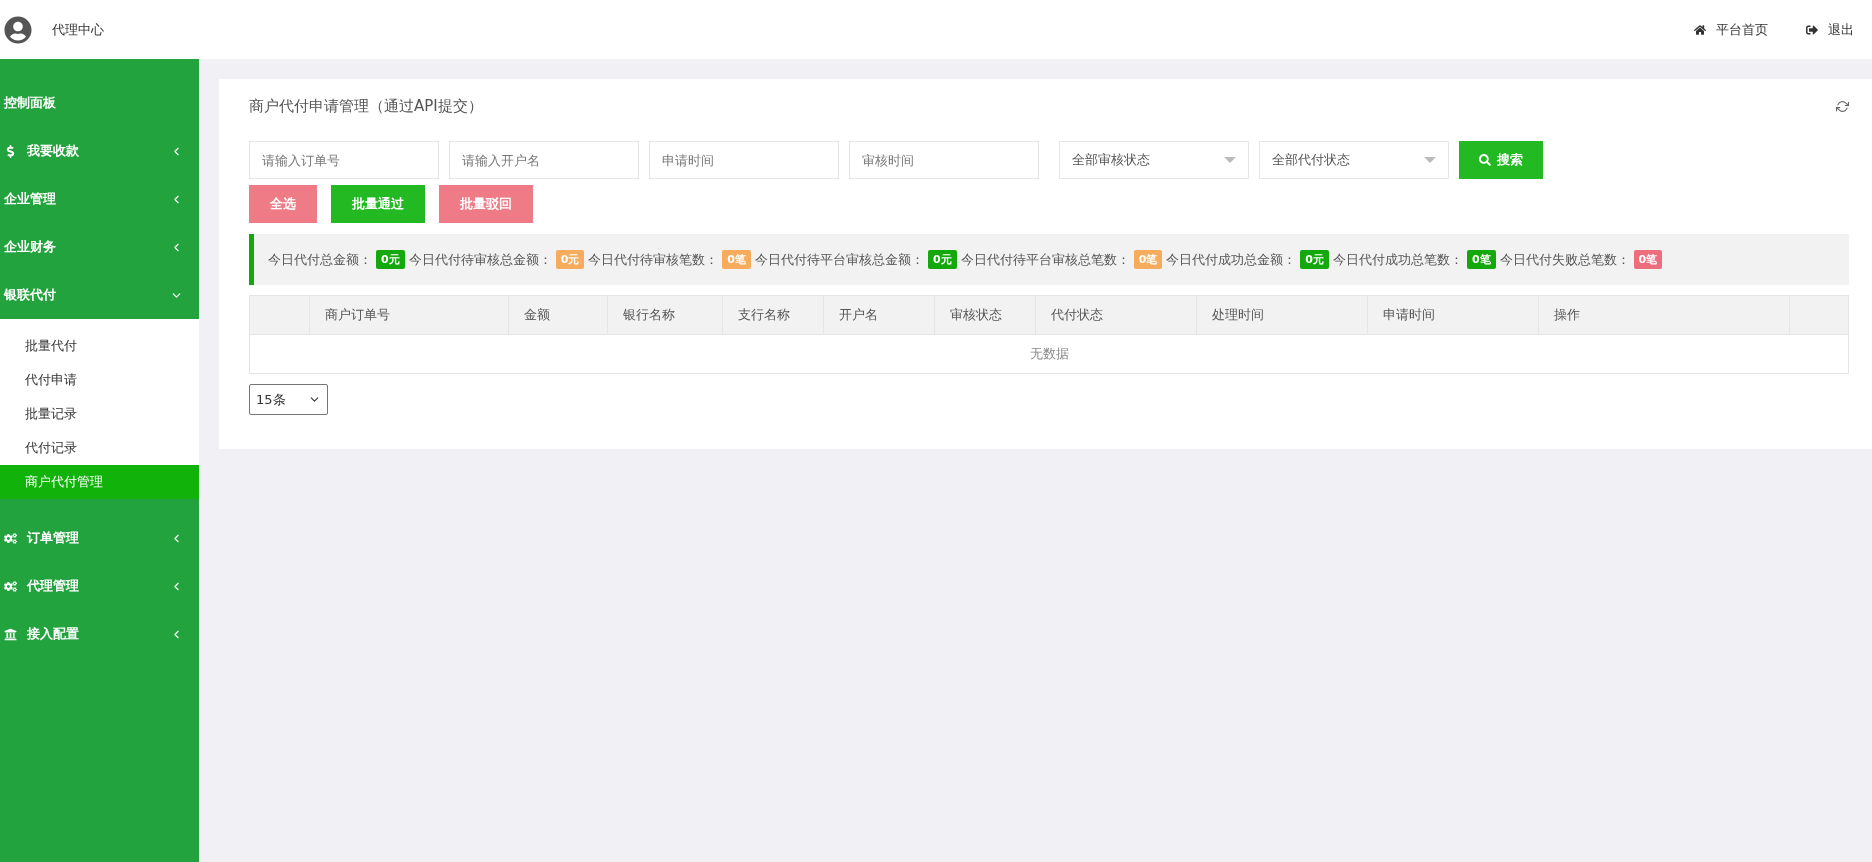 This screenshot has height=862, width=1872. Describe the element at coordinates (1045, 259) in the screenshot. I see `stat-label: 今日代付待平台审核总笔数：` at that location.